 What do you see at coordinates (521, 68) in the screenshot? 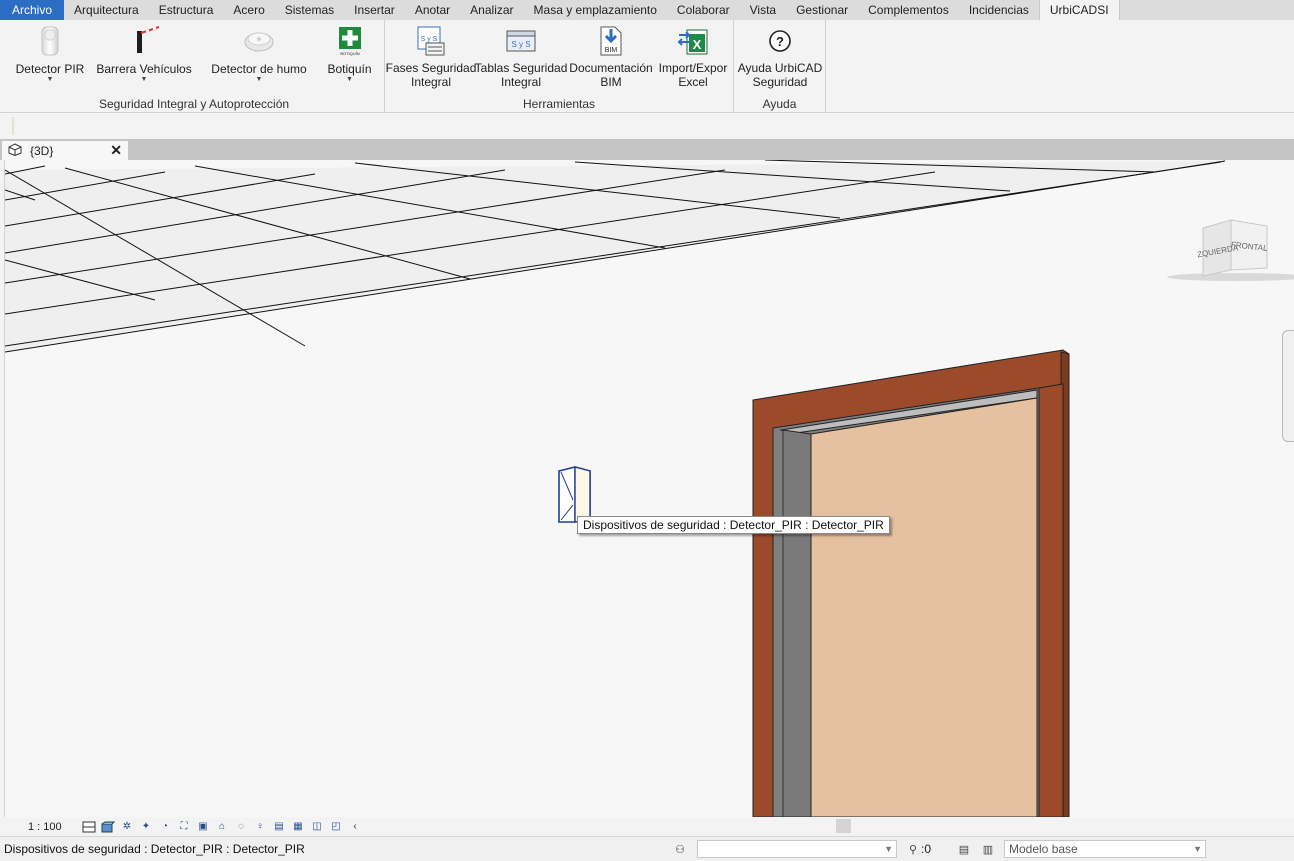
I see `tablas-seguridad-label-1: Tablas Seguridad` at bounding box center [521, 68].